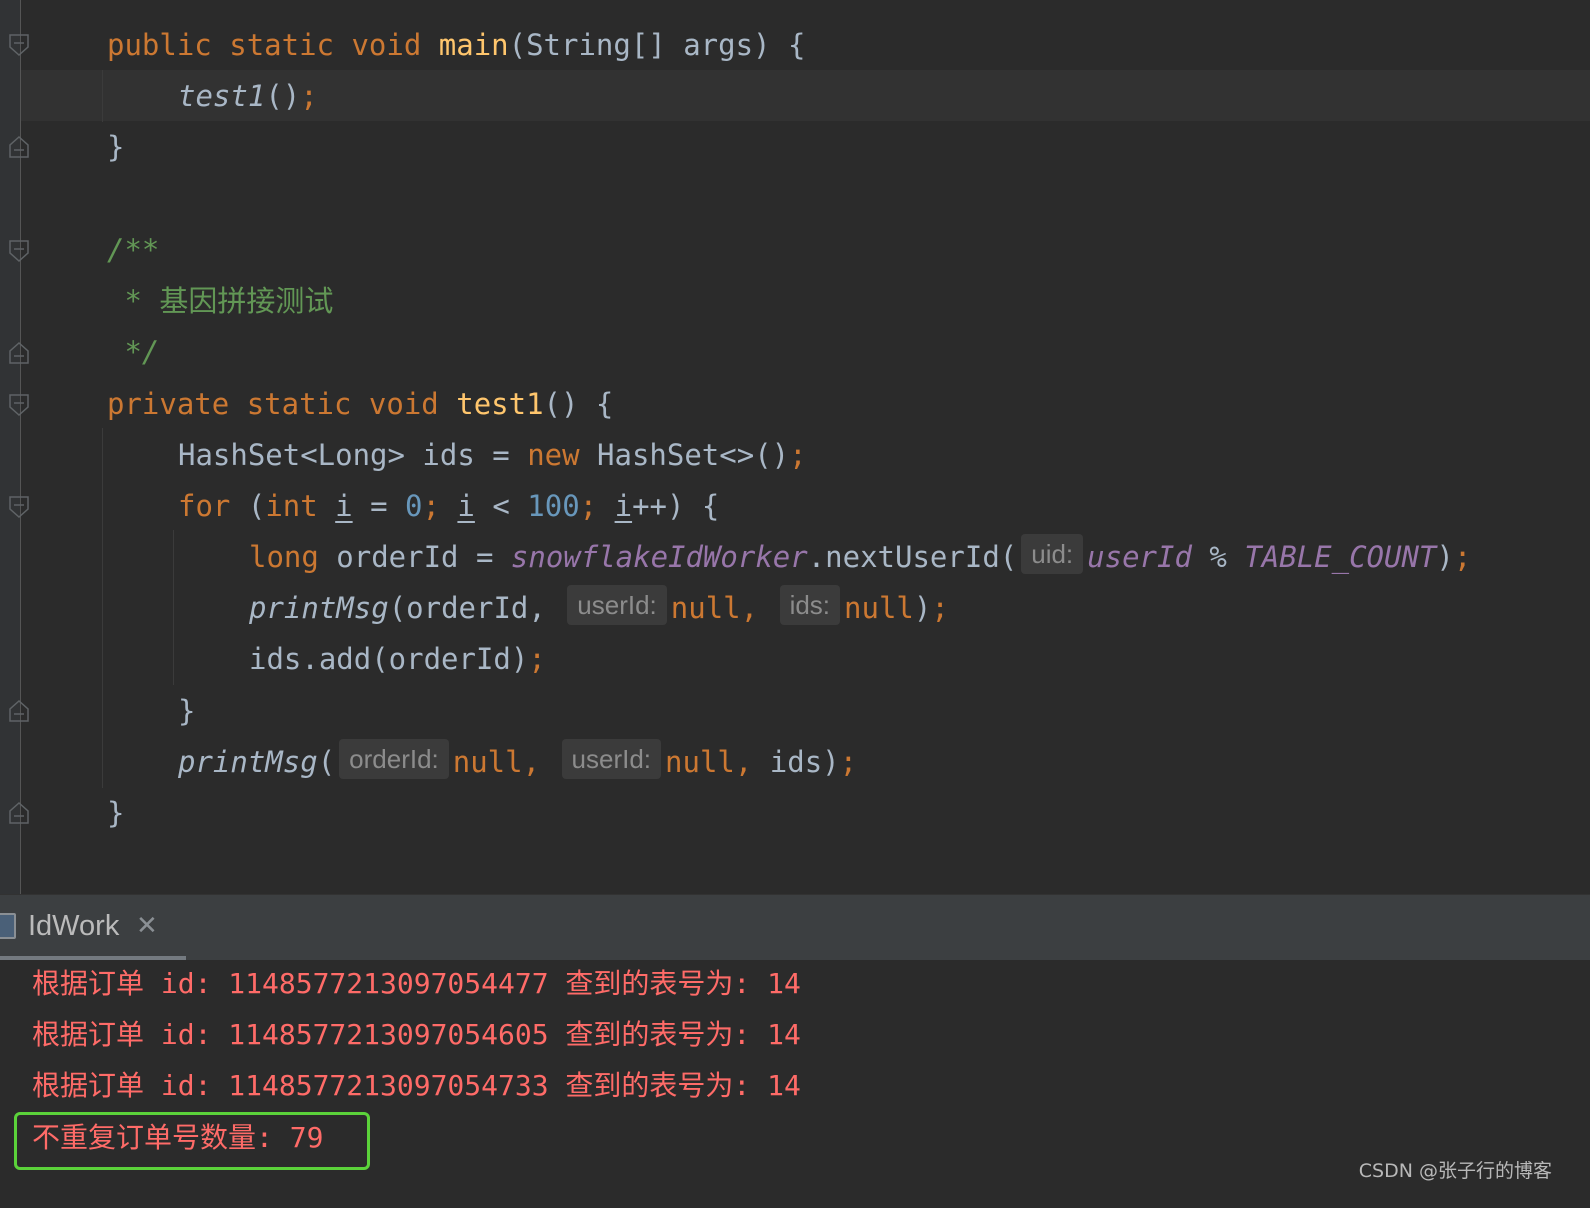  What do you see at coordinates (1052, 554) in the screenshot?
I see `parameter-hint: uid:` at bounding box center [1052, 554].